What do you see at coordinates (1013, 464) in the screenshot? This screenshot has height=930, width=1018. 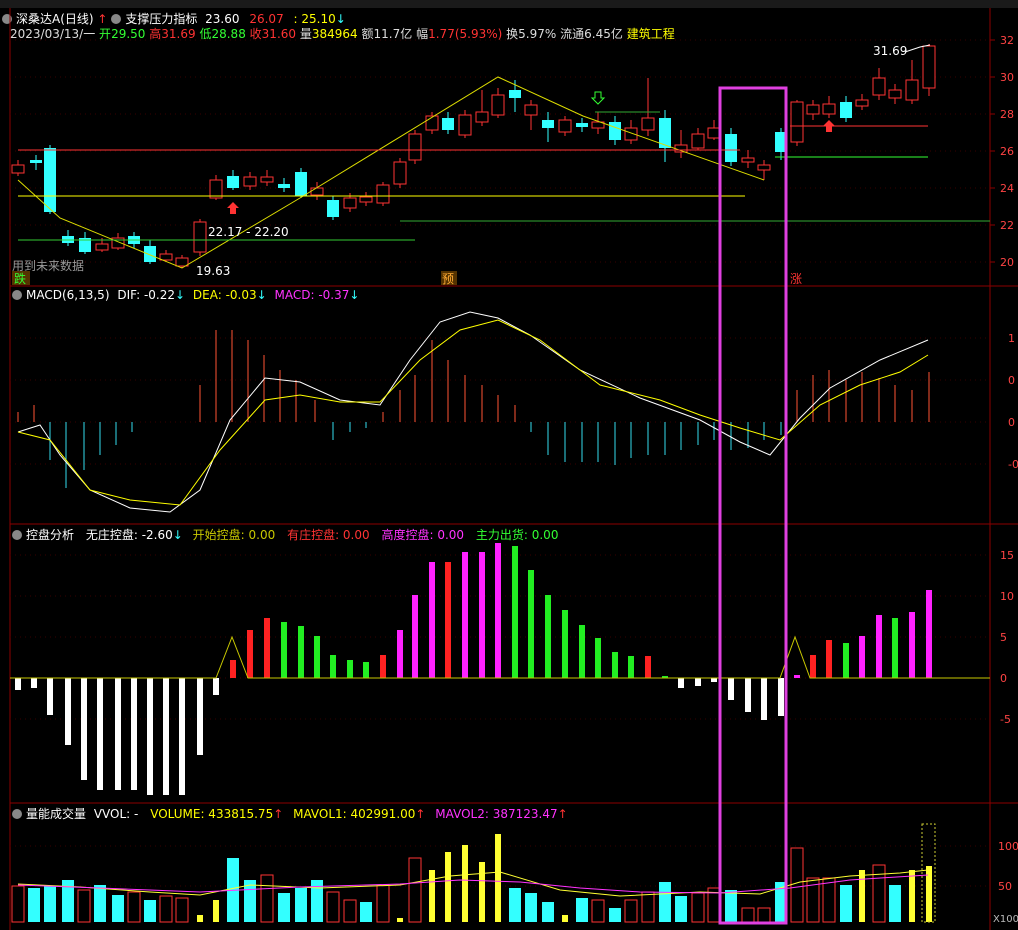 I see `macd-tick: -0` at bounding box center [1013, 464].